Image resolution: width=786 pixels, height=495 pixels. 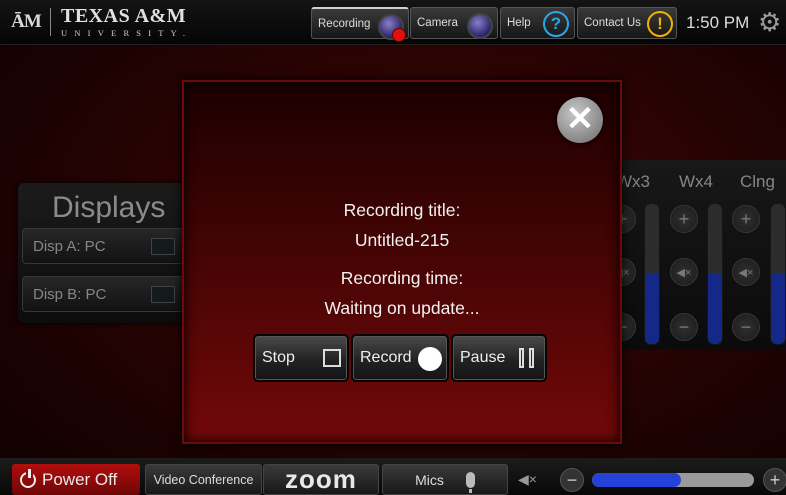 I want to click on video-conference-label: Video Conference, so click(x=203, y=479).